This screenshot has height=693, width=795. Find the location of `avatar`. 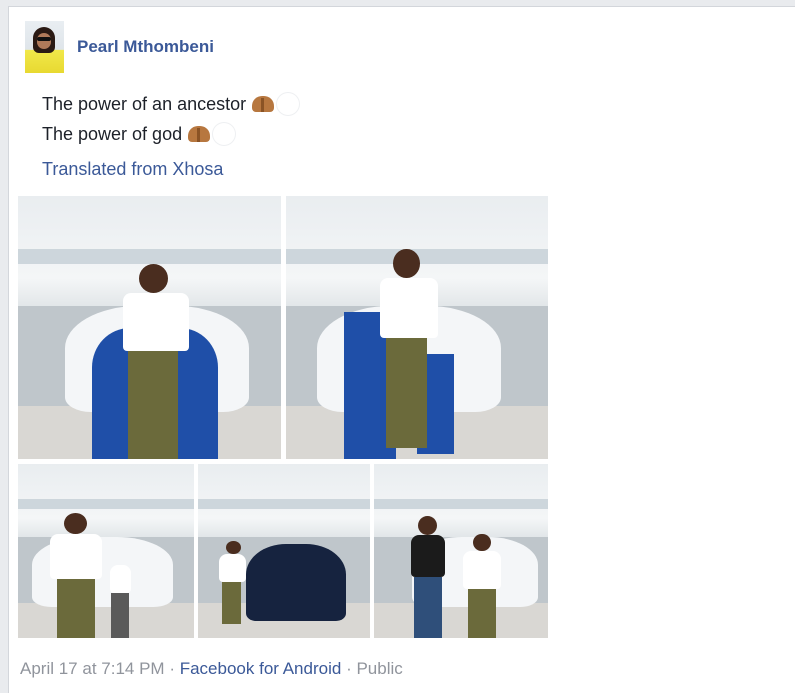

avatar is located at coordinates (44, 47).